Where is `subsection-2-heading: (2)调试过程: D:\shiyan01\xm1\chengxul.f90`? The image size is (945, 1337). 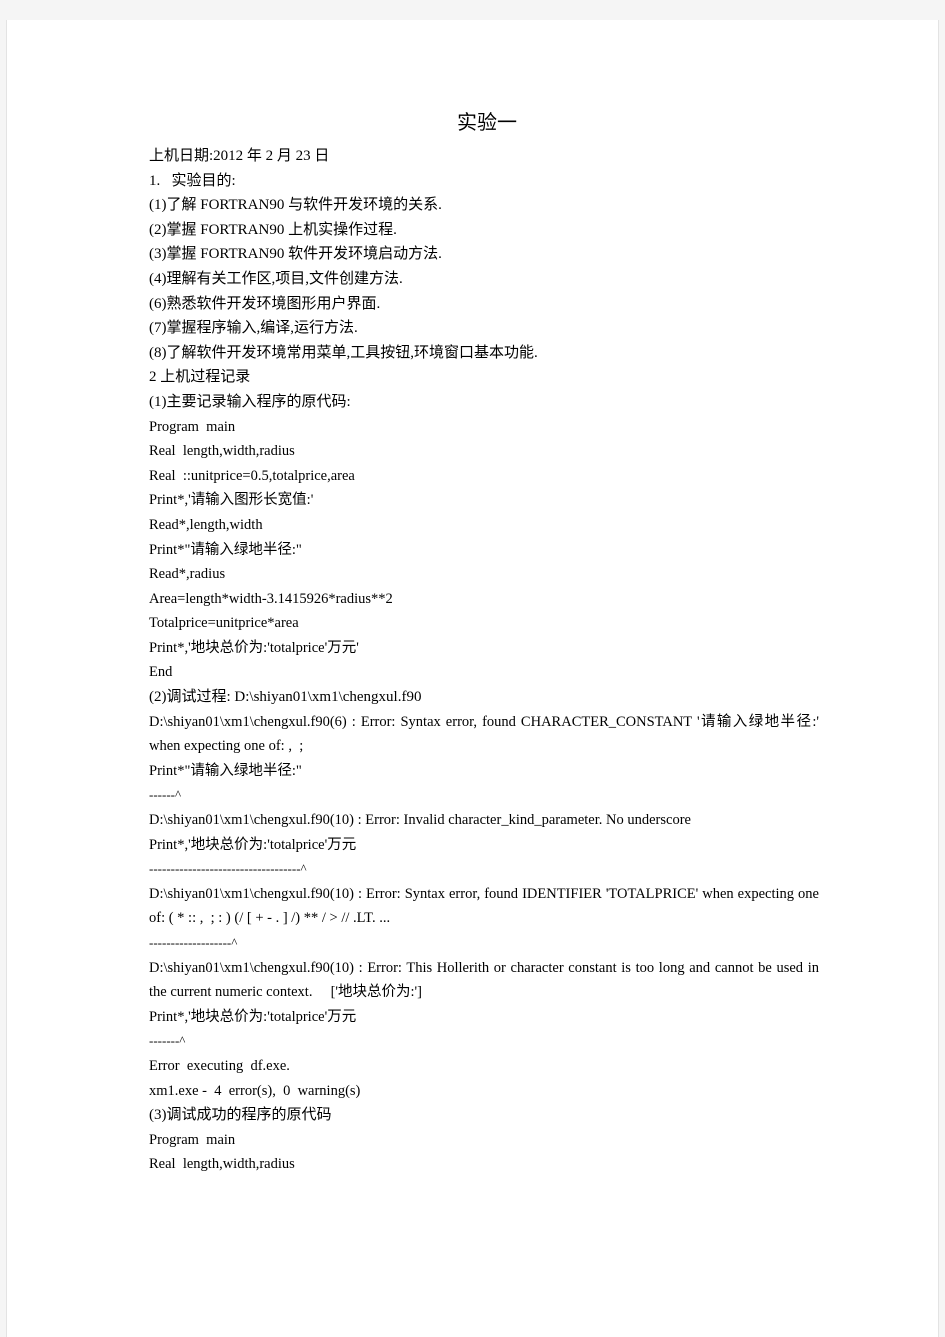 subsection-2-heading: (2)调试过程: D:\shiyan01\xm1\chengxul.f90 is located at coordinates (285, 697).